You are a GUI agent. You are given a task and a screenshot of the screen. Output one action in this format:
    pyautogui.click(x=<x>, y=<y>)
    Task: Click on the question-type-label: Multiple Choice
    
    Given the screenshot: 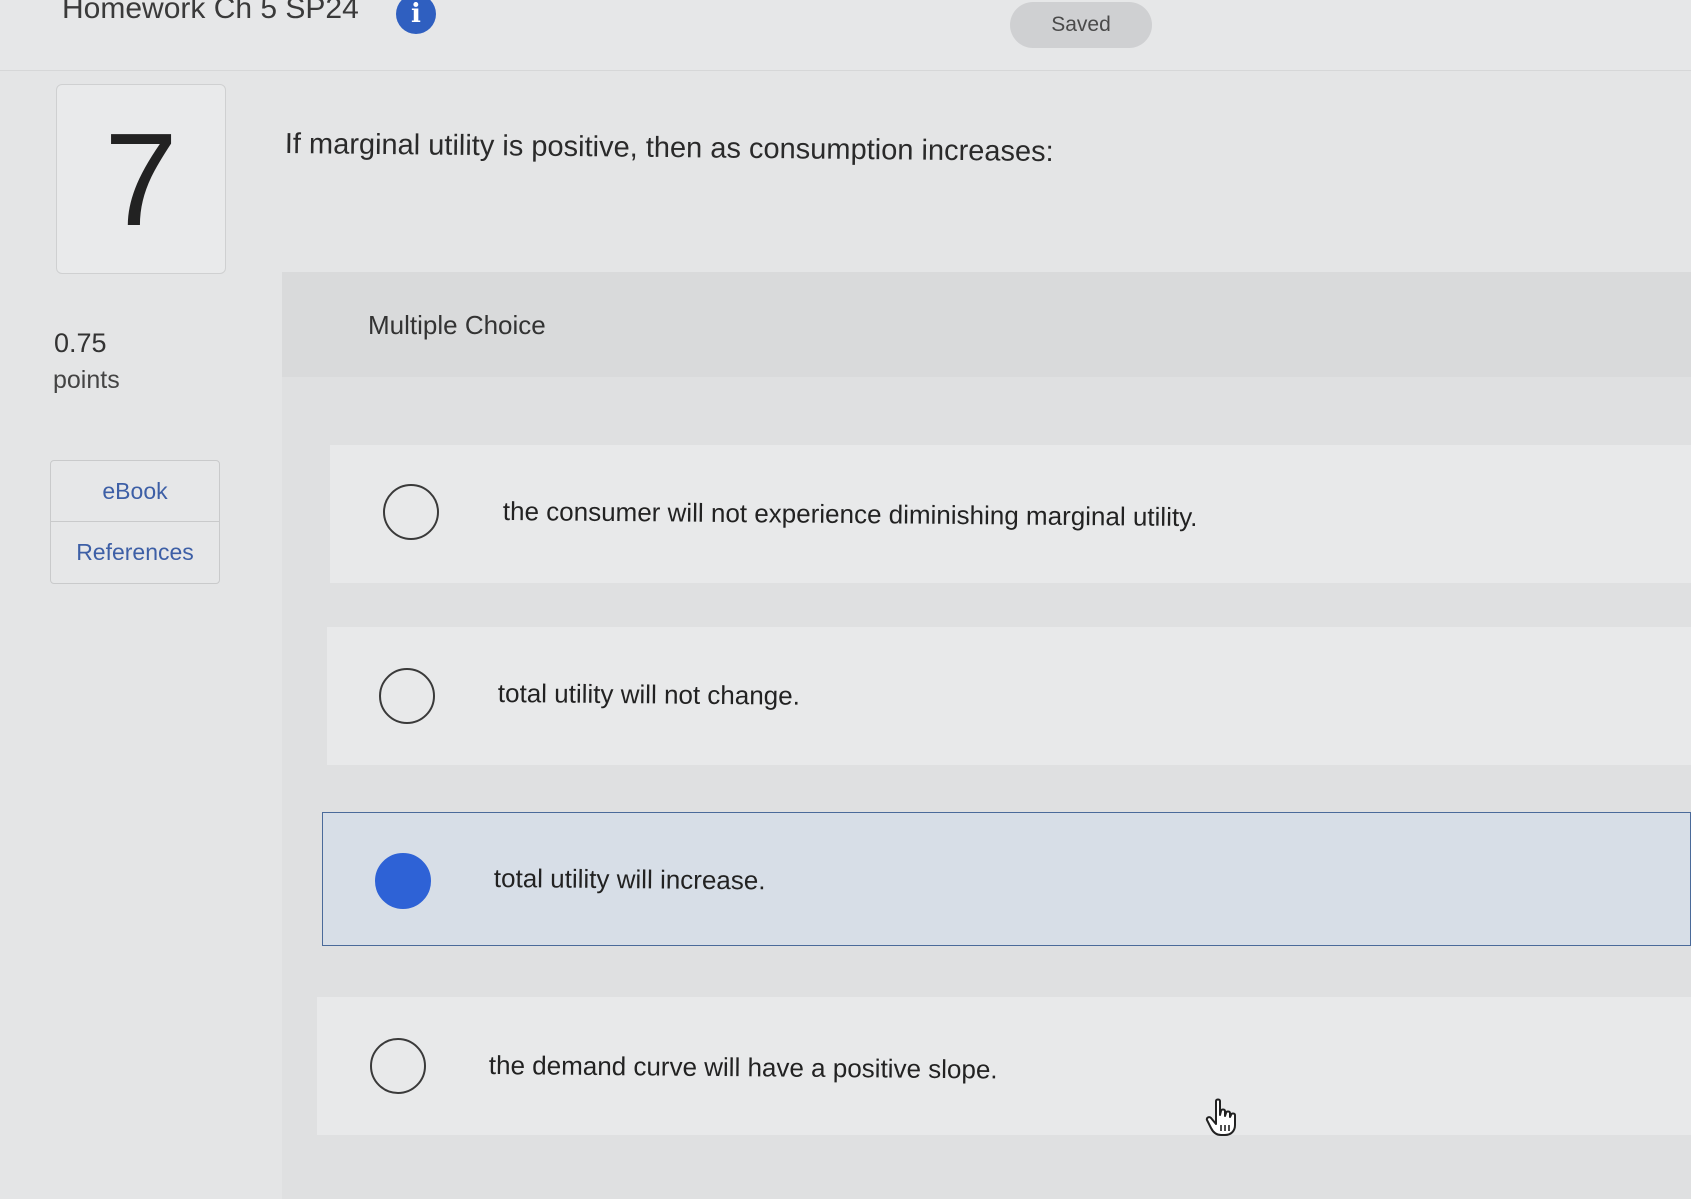 What is the action you would take?
    pyautogui.click(x=457, y=325)
    